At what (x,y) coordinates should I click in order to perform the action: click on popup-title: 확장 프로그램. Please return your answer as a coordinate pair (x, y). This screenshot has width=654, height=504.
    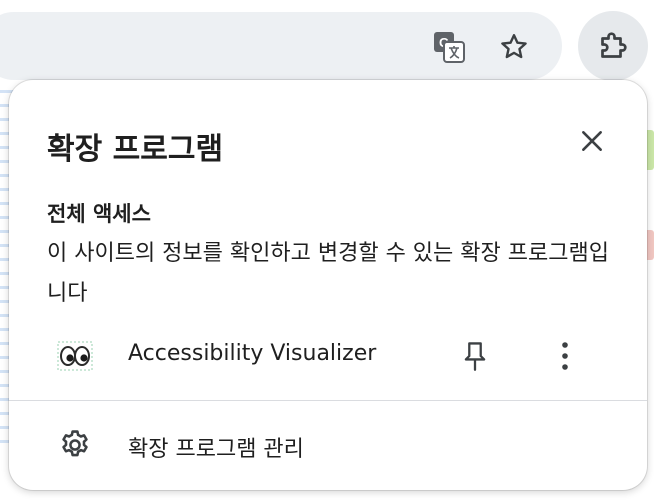
    Looking at the image, I should click on (135, 149).